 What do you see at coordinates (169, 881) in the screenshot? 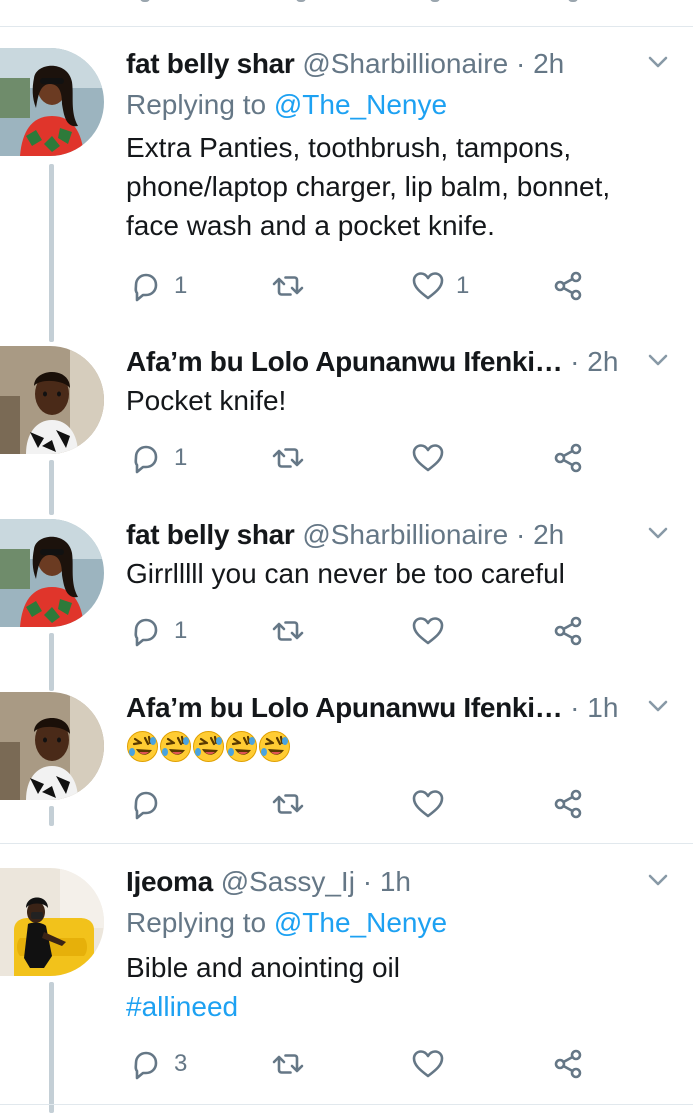
I see `author-name: Ijeoma` at bounding box center [169, 881].